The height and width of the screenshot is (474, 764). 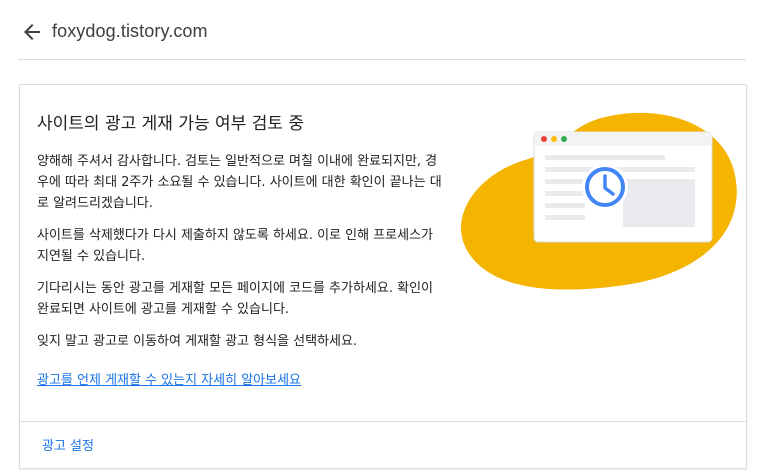 What do you see at coordinates (383, 421) in the screenshot?
I see `card-divider` at bounding box center [383, 421].